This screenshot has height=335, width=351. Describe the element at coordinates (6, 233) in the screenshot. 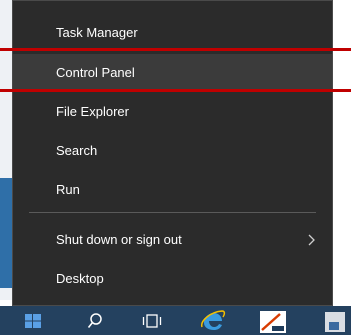

I see `background-window-band` at that location.